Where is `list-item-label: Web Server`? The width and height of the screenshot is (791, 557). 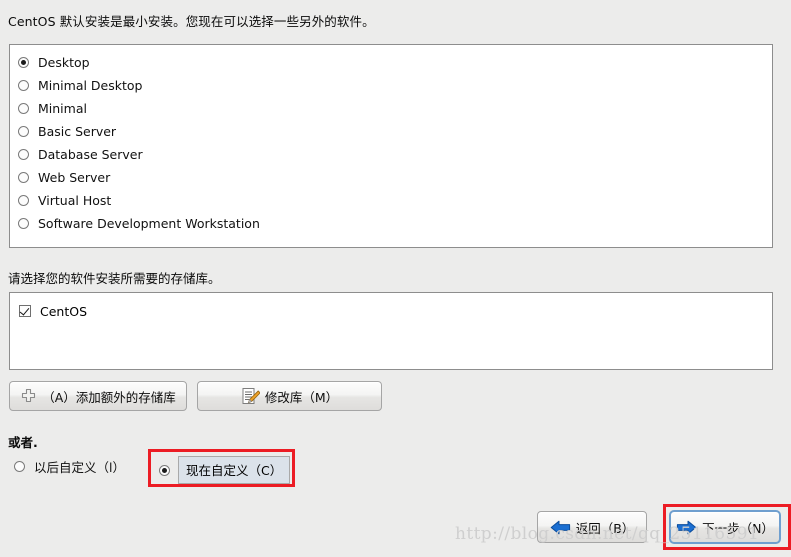
list-item-label: Web Server is located at coordinates (74, 177).